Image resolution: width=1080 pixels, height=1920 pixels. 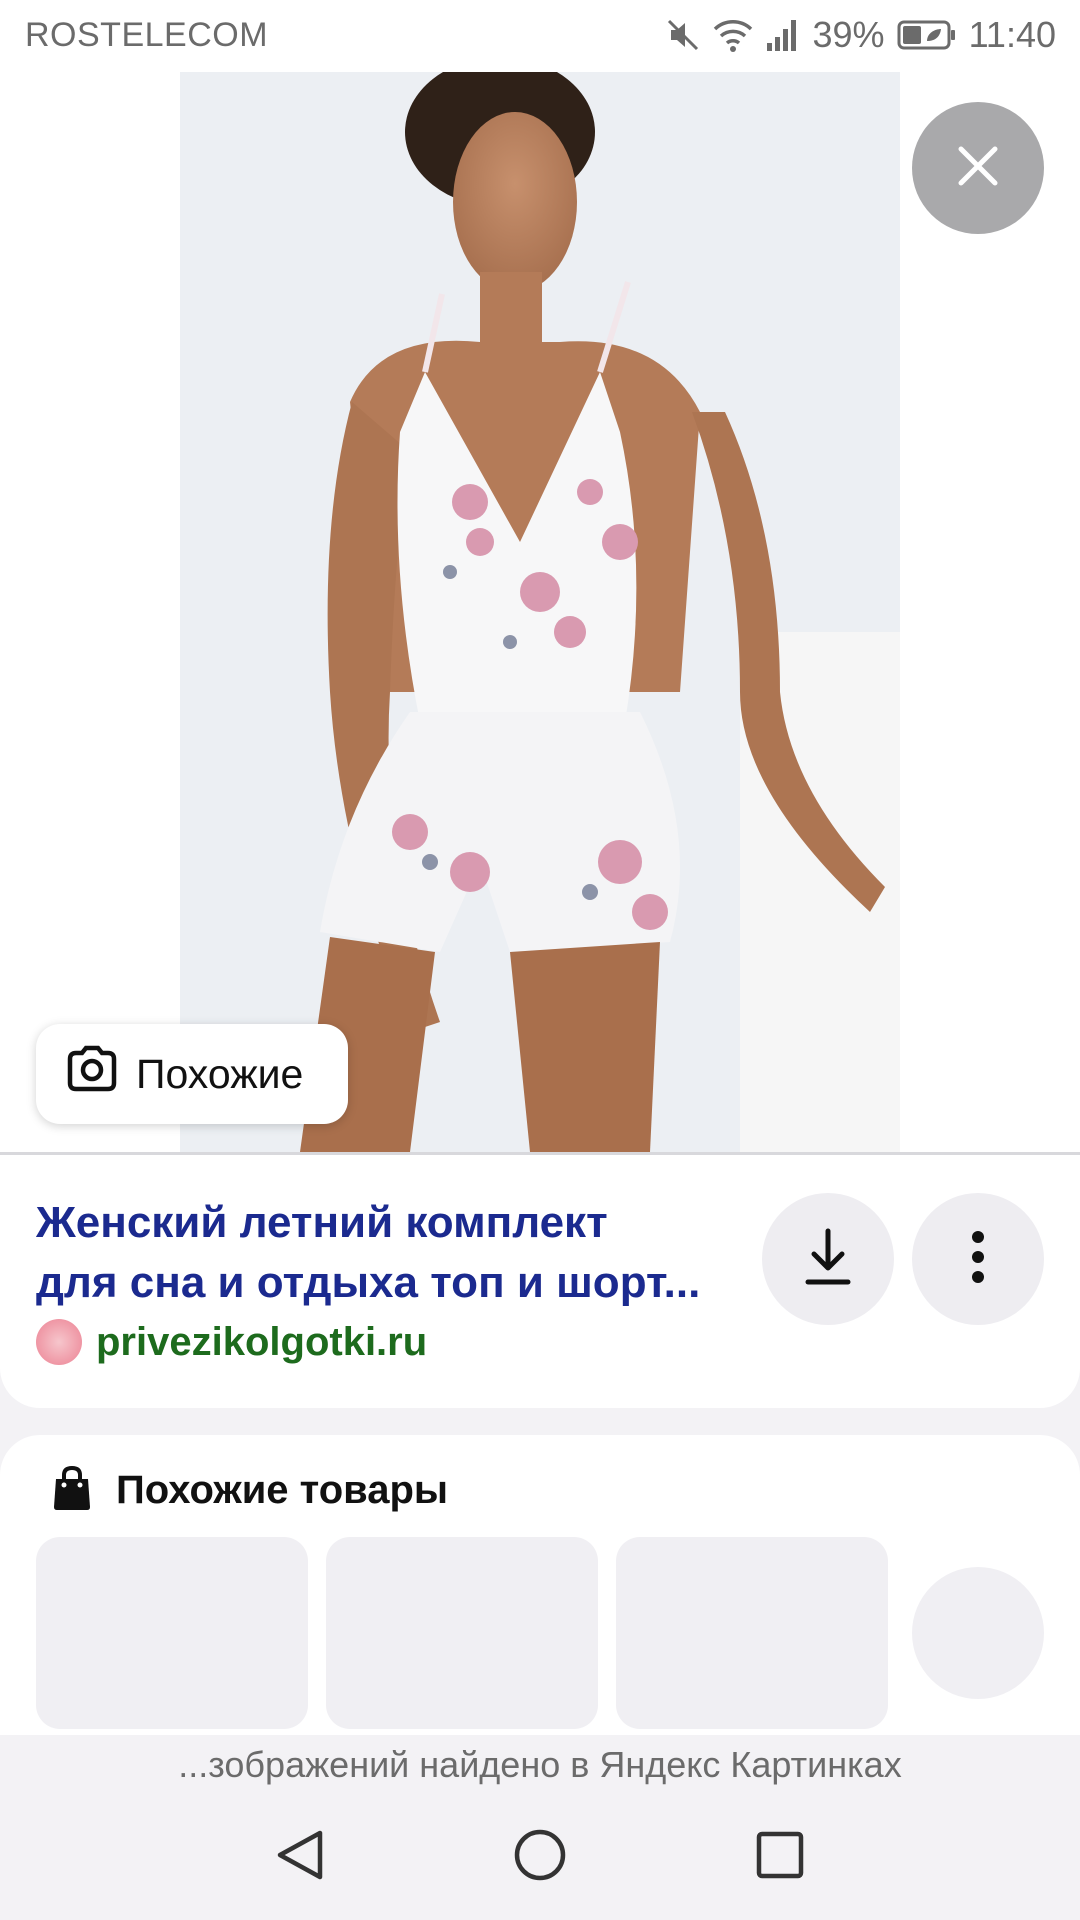 I want to click on download-button, so click(x=828, y=1259).